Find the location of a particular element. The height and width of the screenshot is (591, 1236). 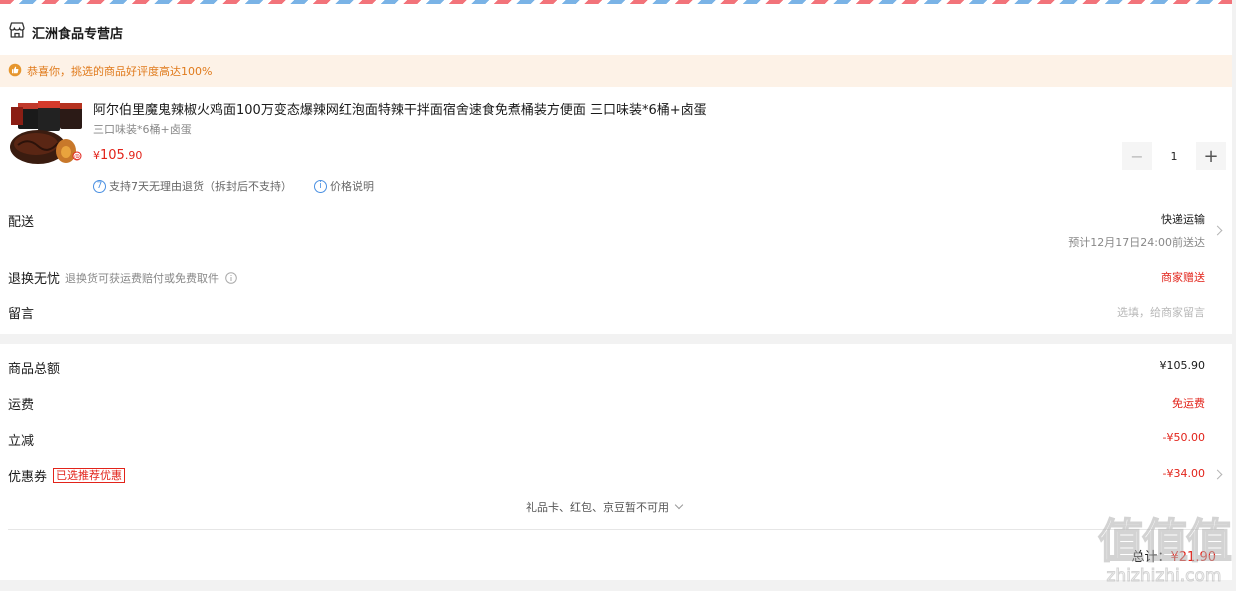

product-price: ¥105.90 is located at coordinates (117, 155).